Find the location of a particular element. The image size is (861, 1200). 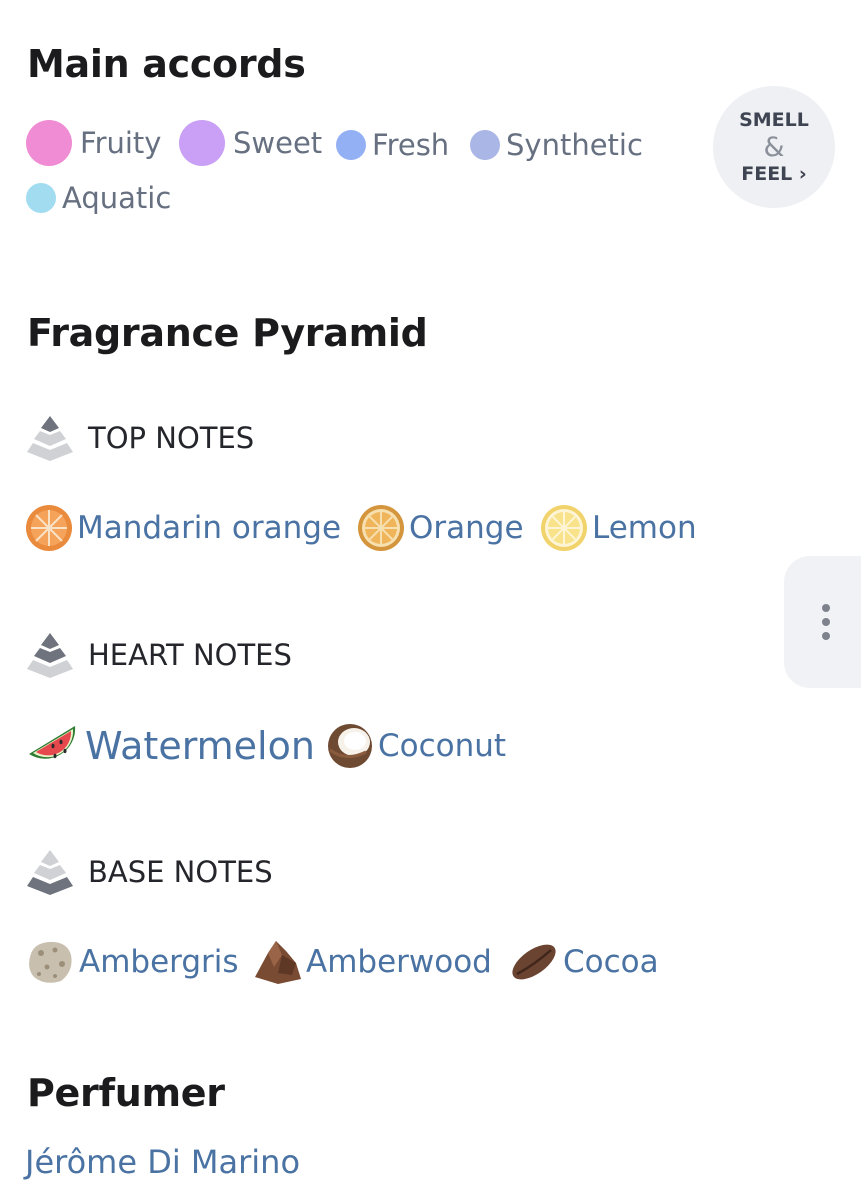

perfumer-title: Perfumer is located at coordinates (126, 1093).